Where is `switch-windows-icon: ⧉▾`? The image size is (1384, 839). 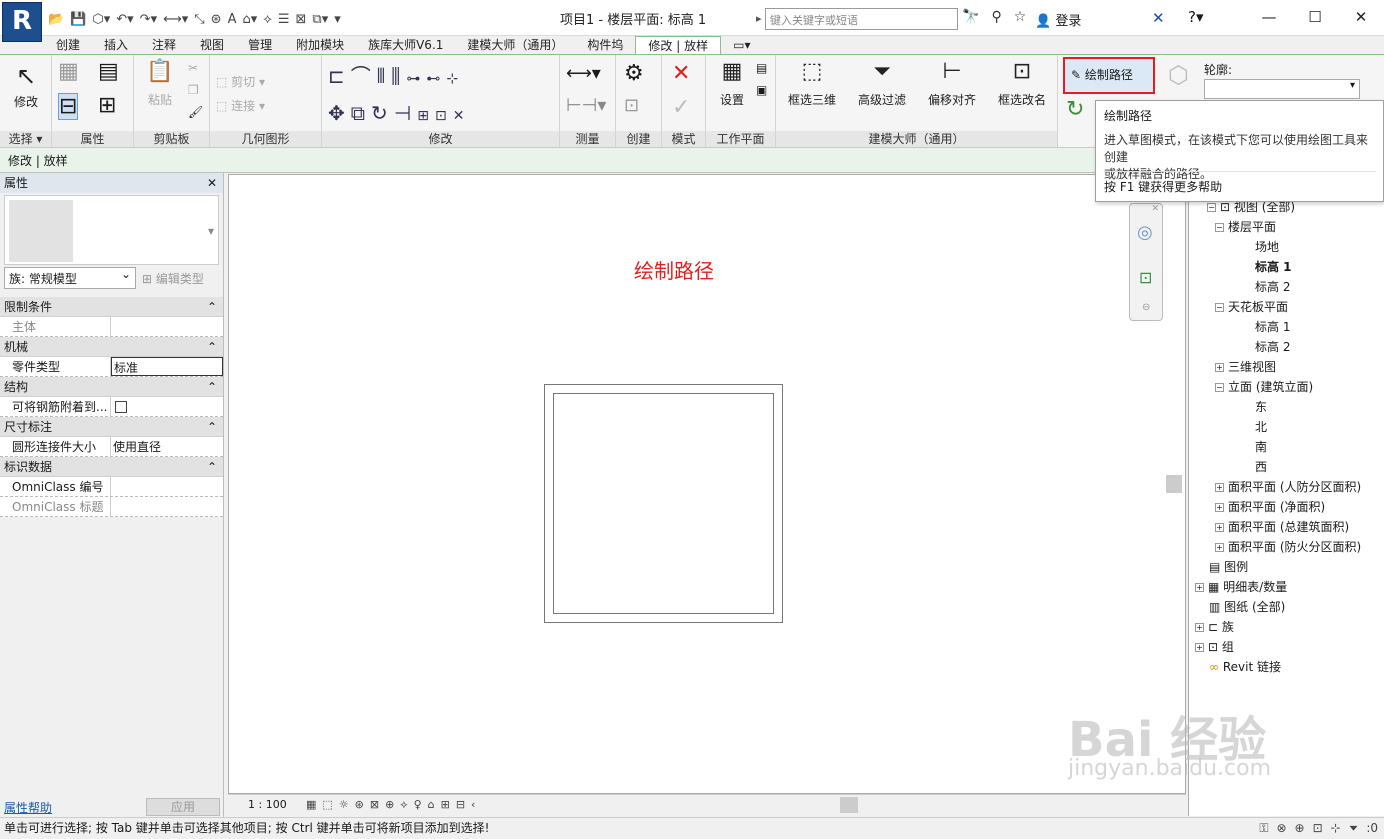 switch-windows-icon: ⧉▾ is located at coordinates (320, 19).